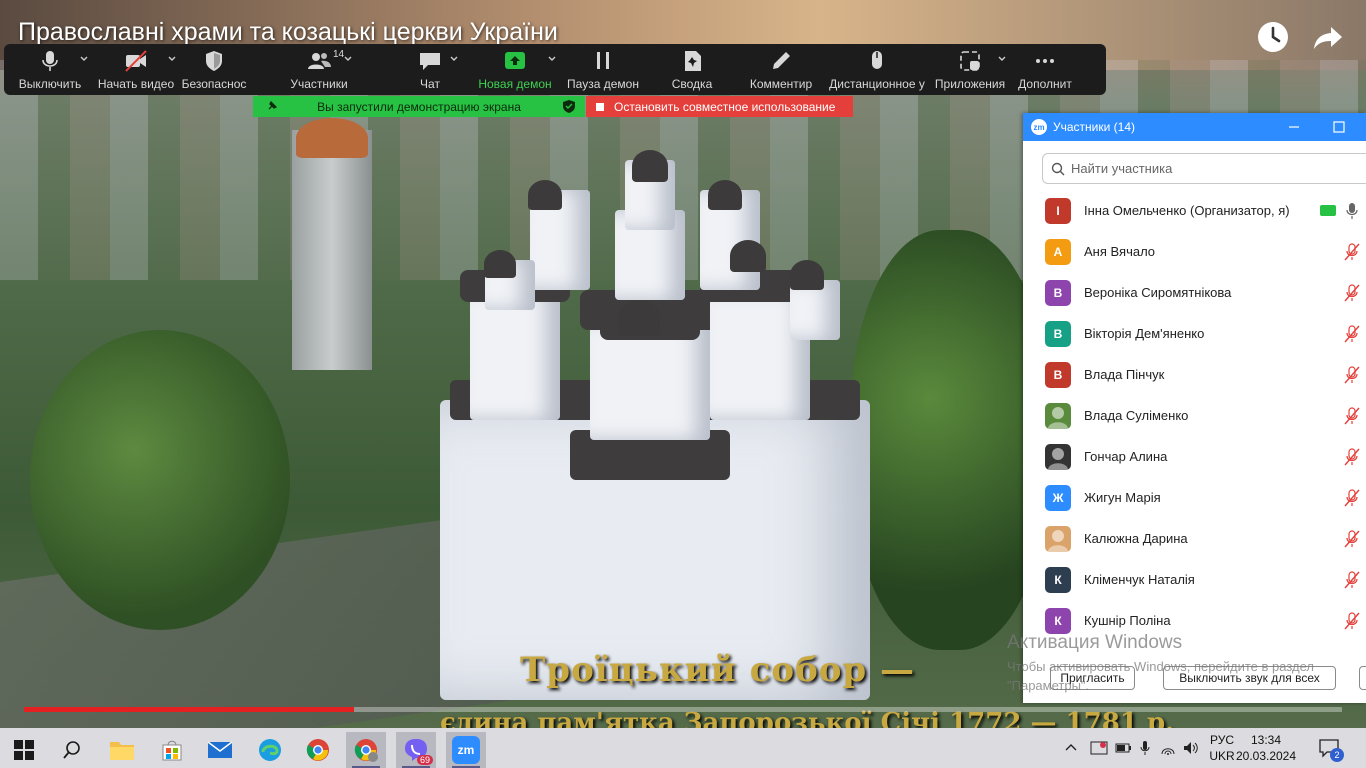 The height and width of the screenshot is (768, 1366). What do you see at coordinates (1058, 168) in the screenshot?
I see `search-icon` at bounding box center [1058, 168].